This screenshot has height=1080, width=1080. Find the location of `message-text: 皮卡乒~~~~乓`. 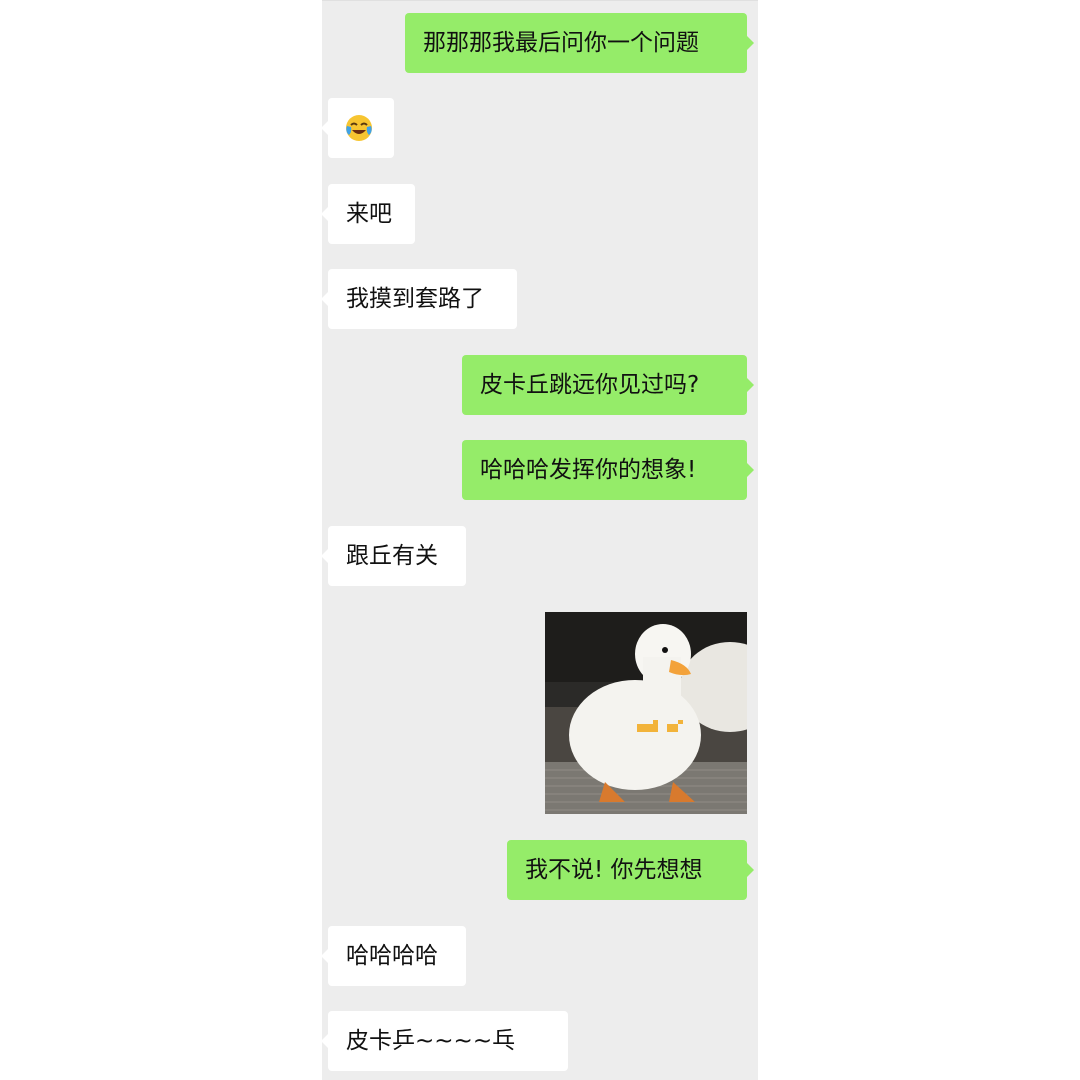

message-text: 皮卡乒~~~~乓 is located at coordinates (431, 1041).